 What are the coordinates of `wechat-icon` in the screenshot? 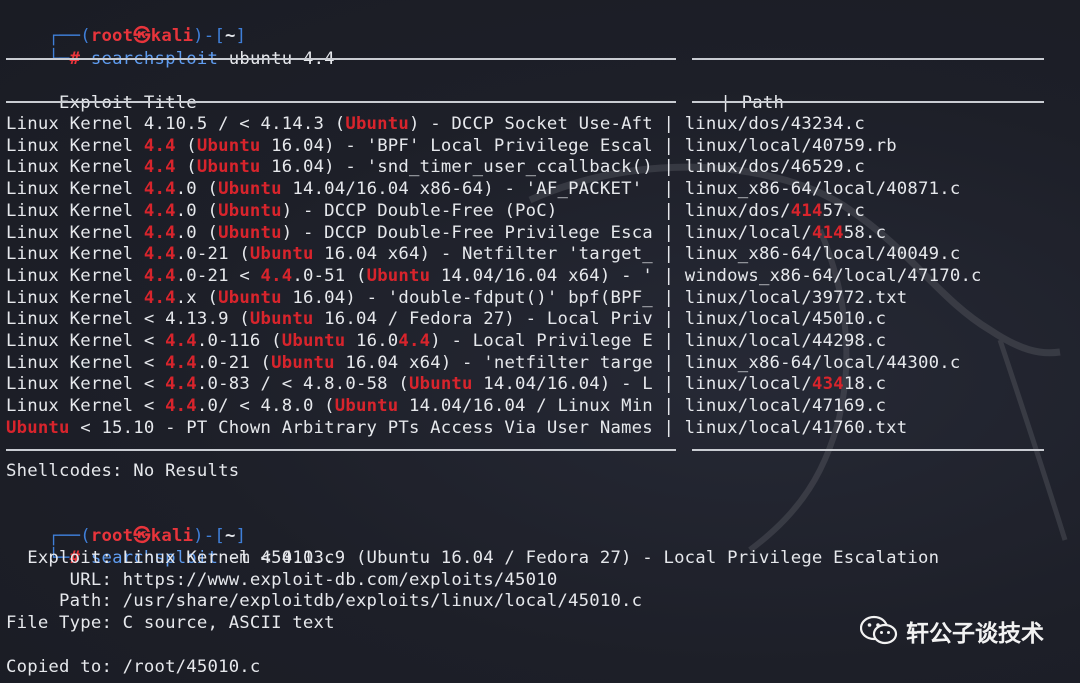 It's located at (879, 630).